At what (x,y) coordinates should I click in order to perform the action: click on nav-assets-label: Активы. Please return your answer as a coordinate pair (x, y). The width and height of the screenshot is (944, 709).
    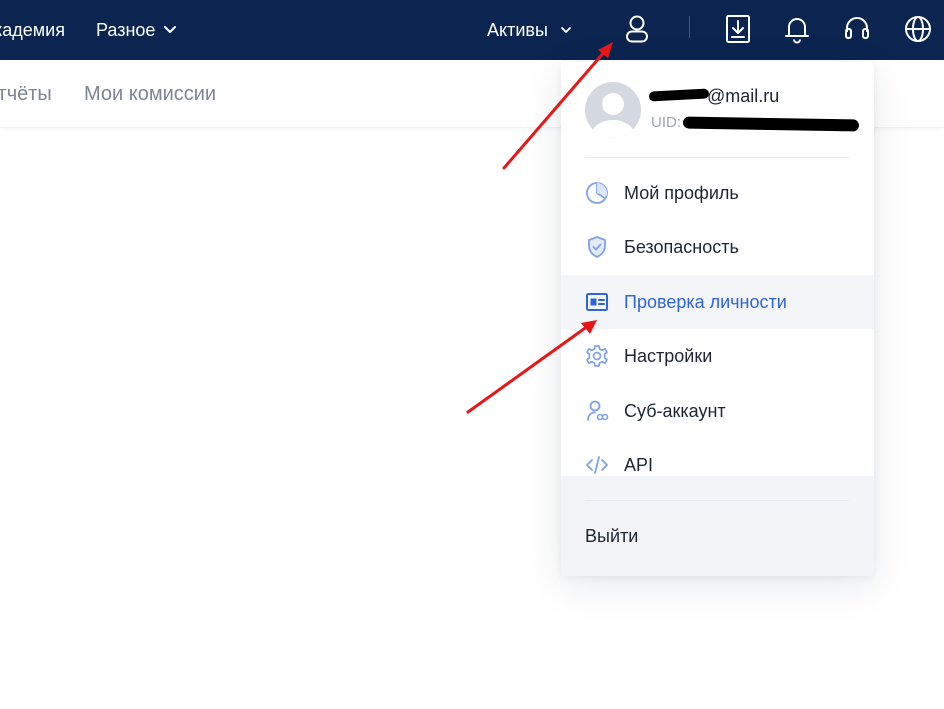
    Looking at the image, I should click on (517, 29).